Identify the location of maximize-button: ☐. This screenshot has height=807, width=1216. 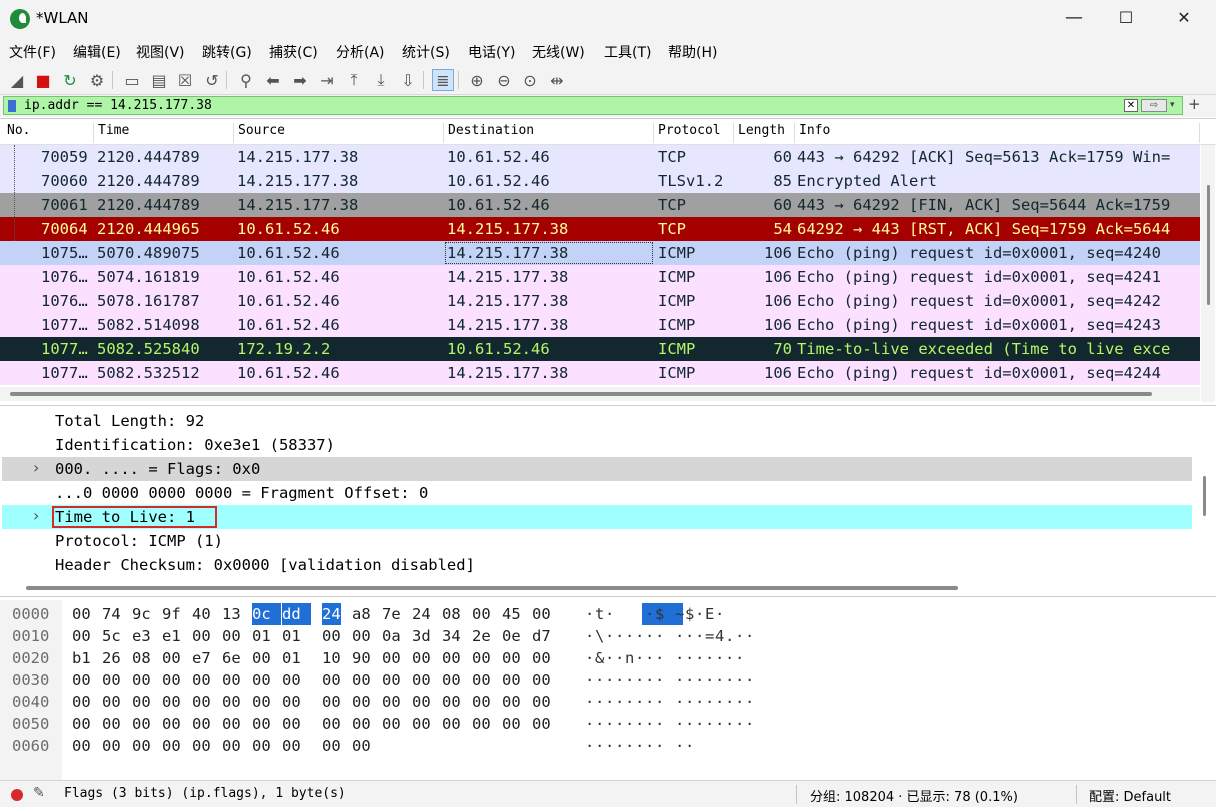
(1126, 19).